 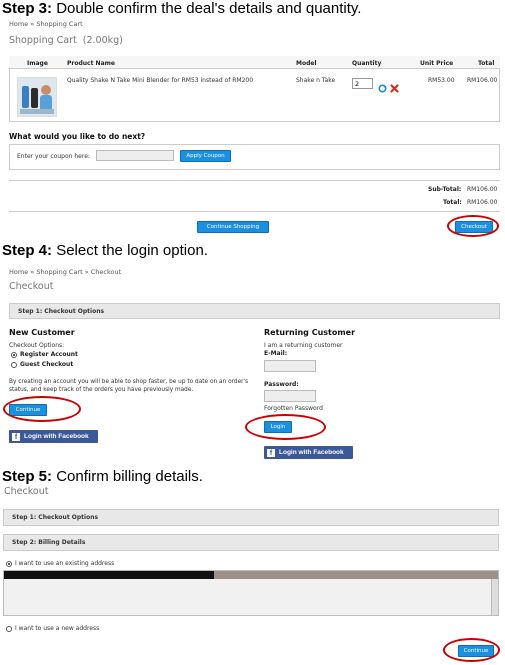 I want to click on returning-customer-heading: Returning Customer, so click(x=310, y=332).